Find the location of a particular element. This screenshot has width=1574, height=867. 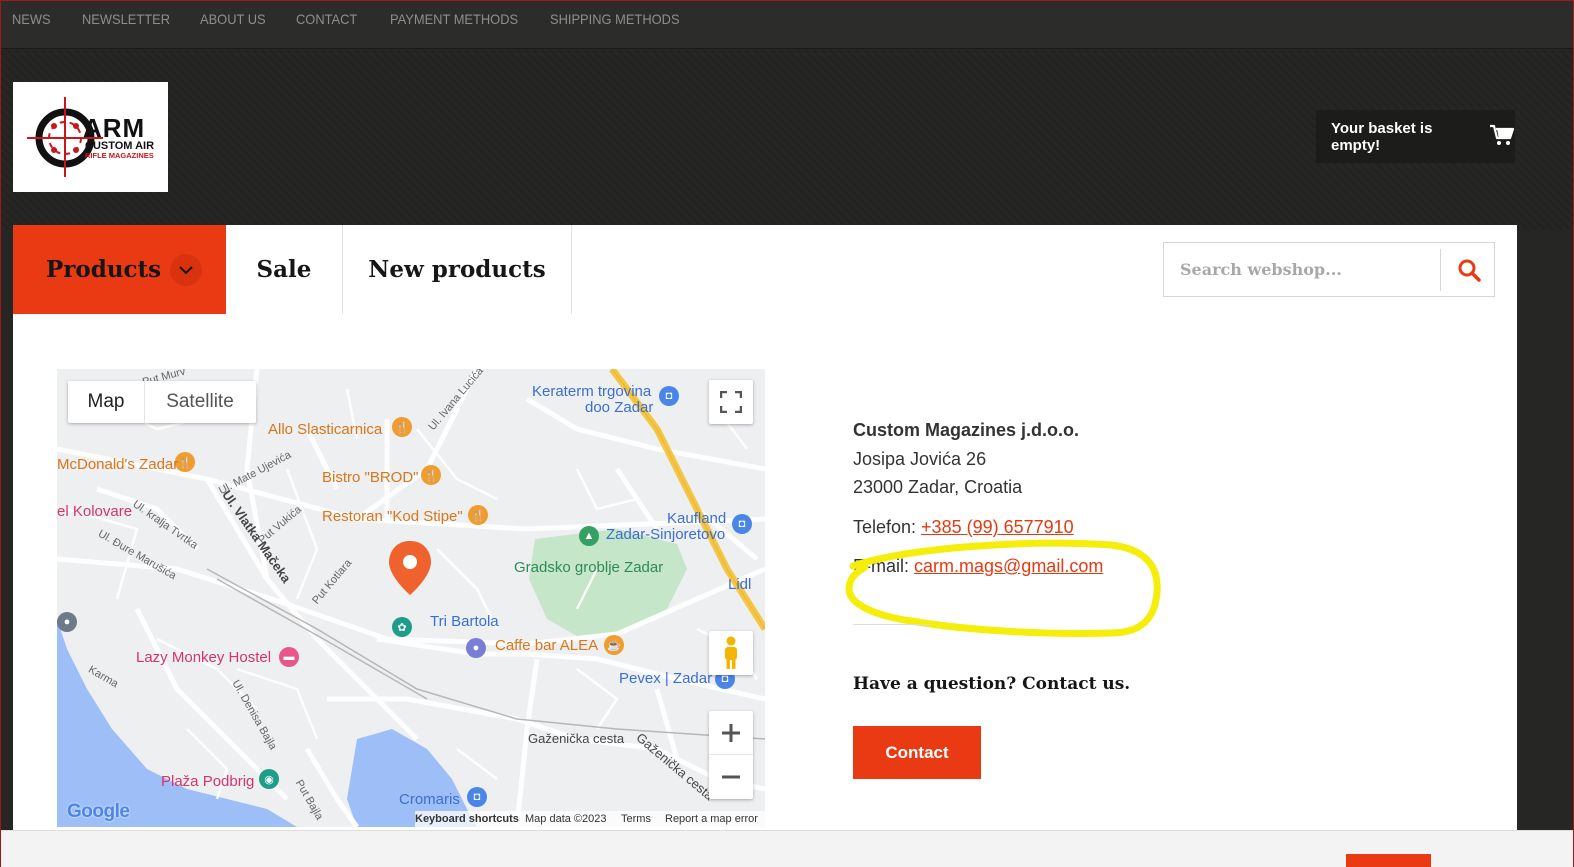

map-type-map-button: Map is located at coordinates (106, 402).